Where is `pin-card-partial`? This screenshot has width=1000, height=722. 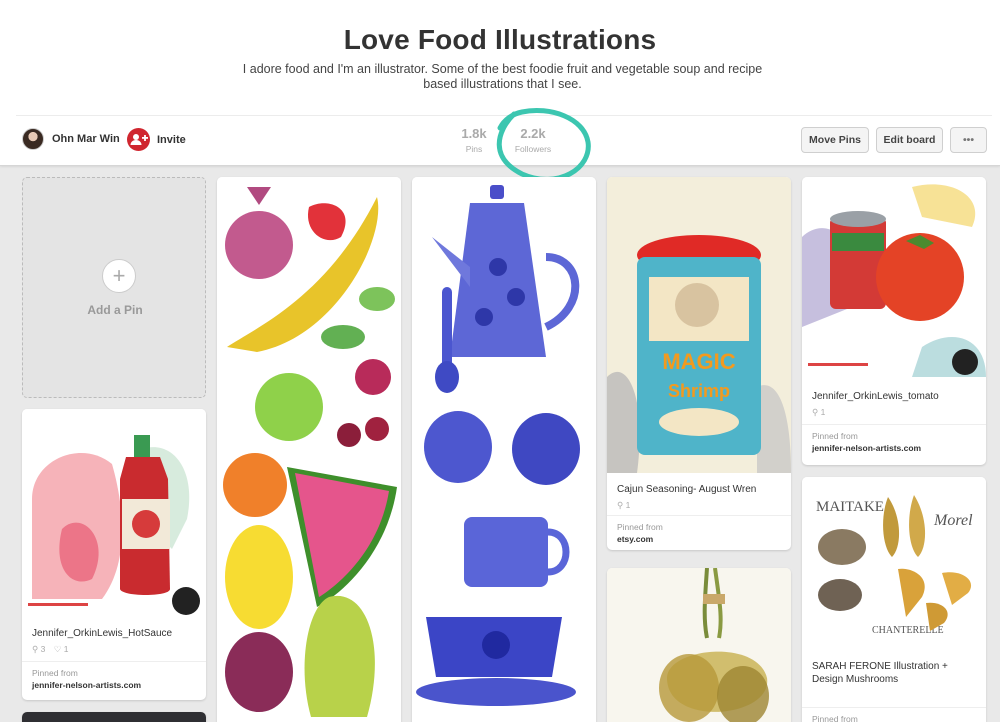 pin-card-partial is located at coordinates (114, 717).